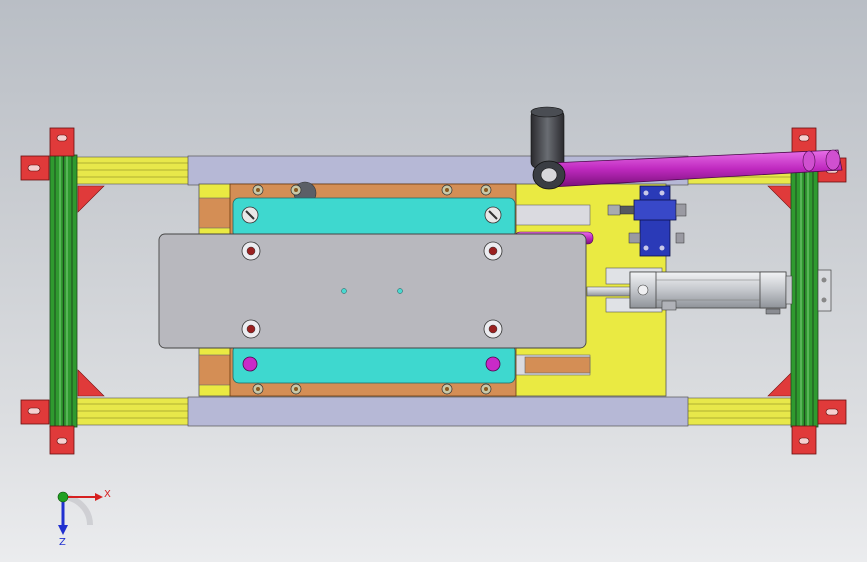 The height and width of the screenshot is (562, 867). Describe the element at coordinates (374, 218) in the screenshot. I see `platen-top` at that location.